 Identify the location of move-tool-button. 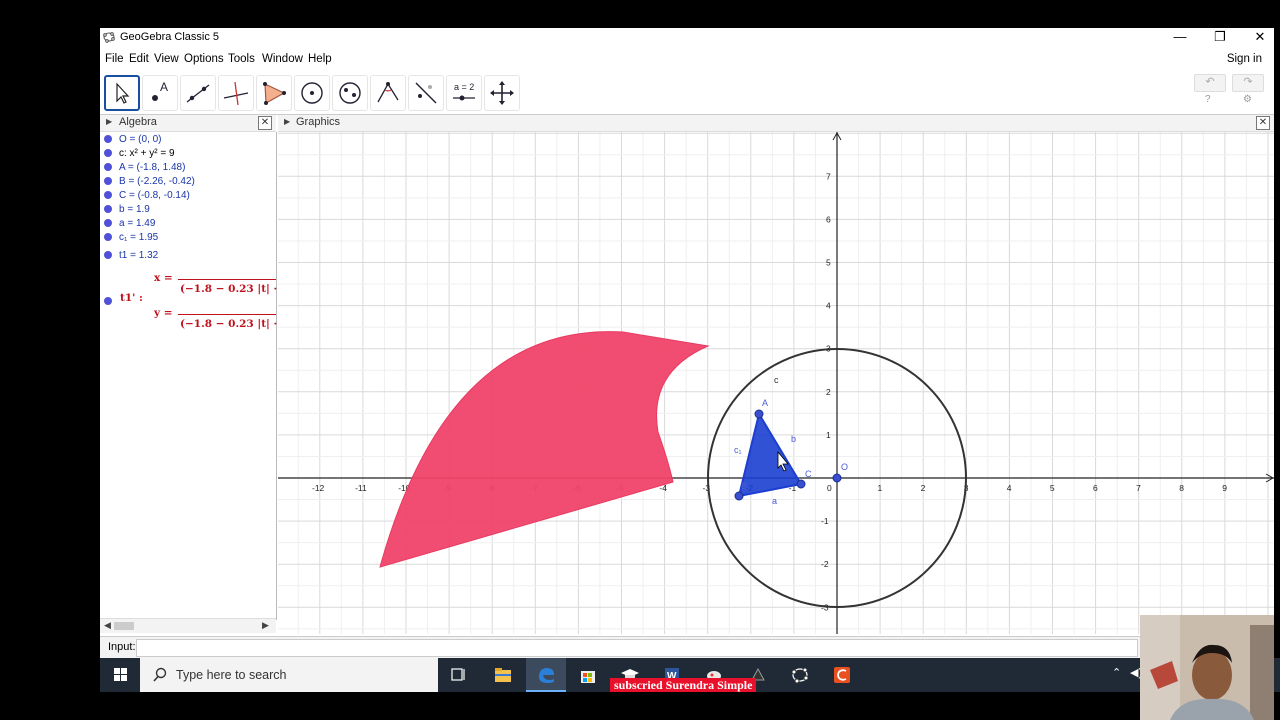
(122, 93).